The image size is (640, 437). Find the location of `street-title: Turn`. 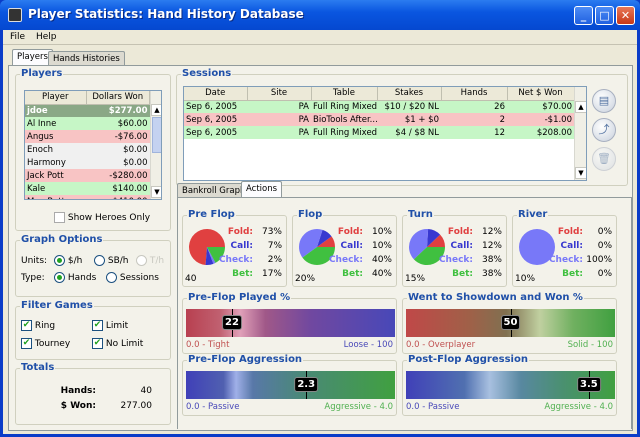

street-title: Turn is located at coordinates (420, 214).